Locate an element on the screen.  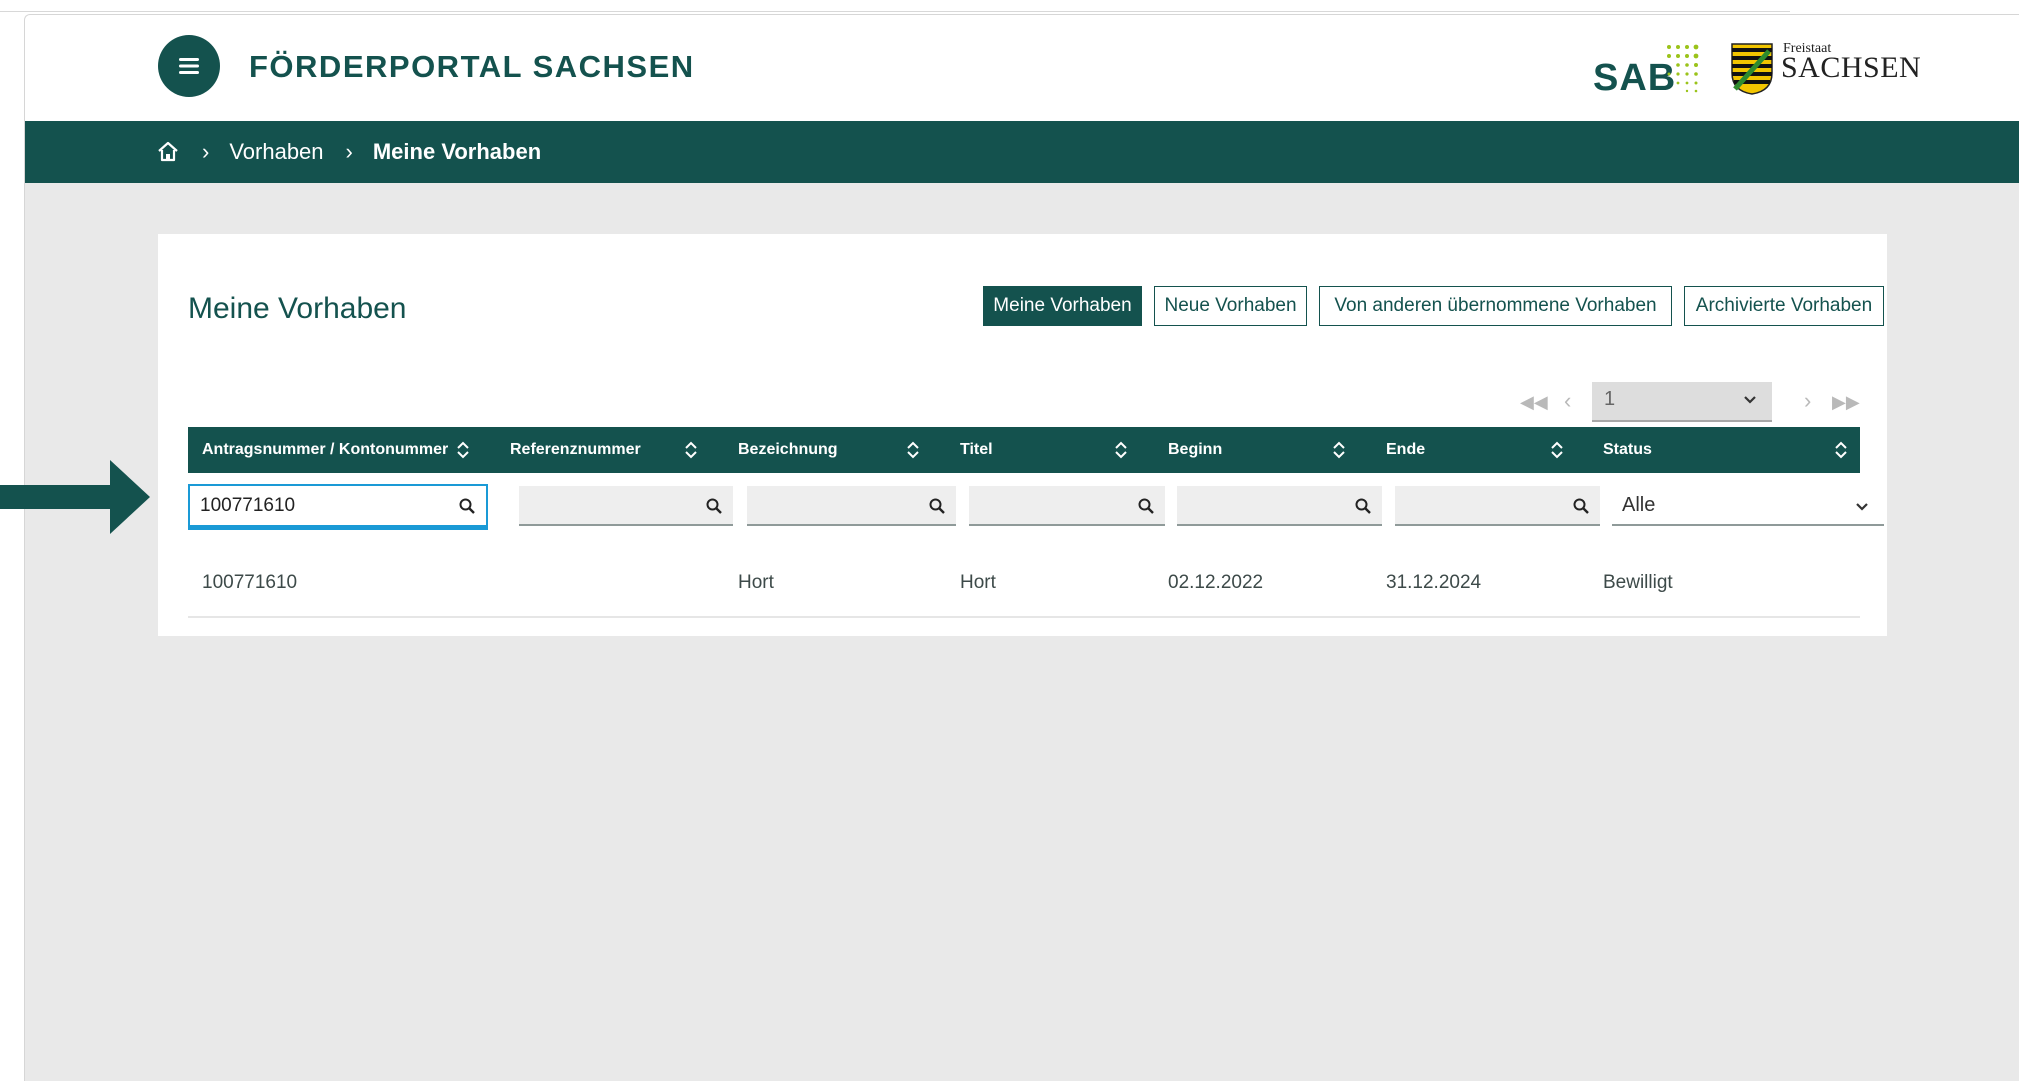
tab-uebernommene-vorhaben: Von anderen übernommene Vorhaben is located at coordinates (1495, 306).